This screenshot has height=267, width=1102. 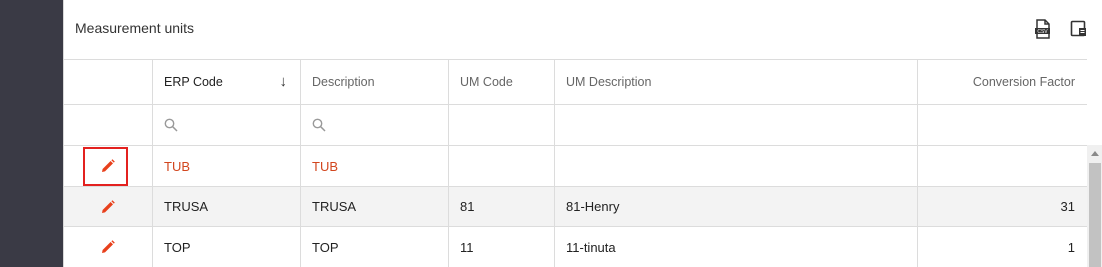 What do you see at coordinates (1095, 215) in the screenshot?
I see `scrollbar-thumb` at bounding box center [1095, 215].